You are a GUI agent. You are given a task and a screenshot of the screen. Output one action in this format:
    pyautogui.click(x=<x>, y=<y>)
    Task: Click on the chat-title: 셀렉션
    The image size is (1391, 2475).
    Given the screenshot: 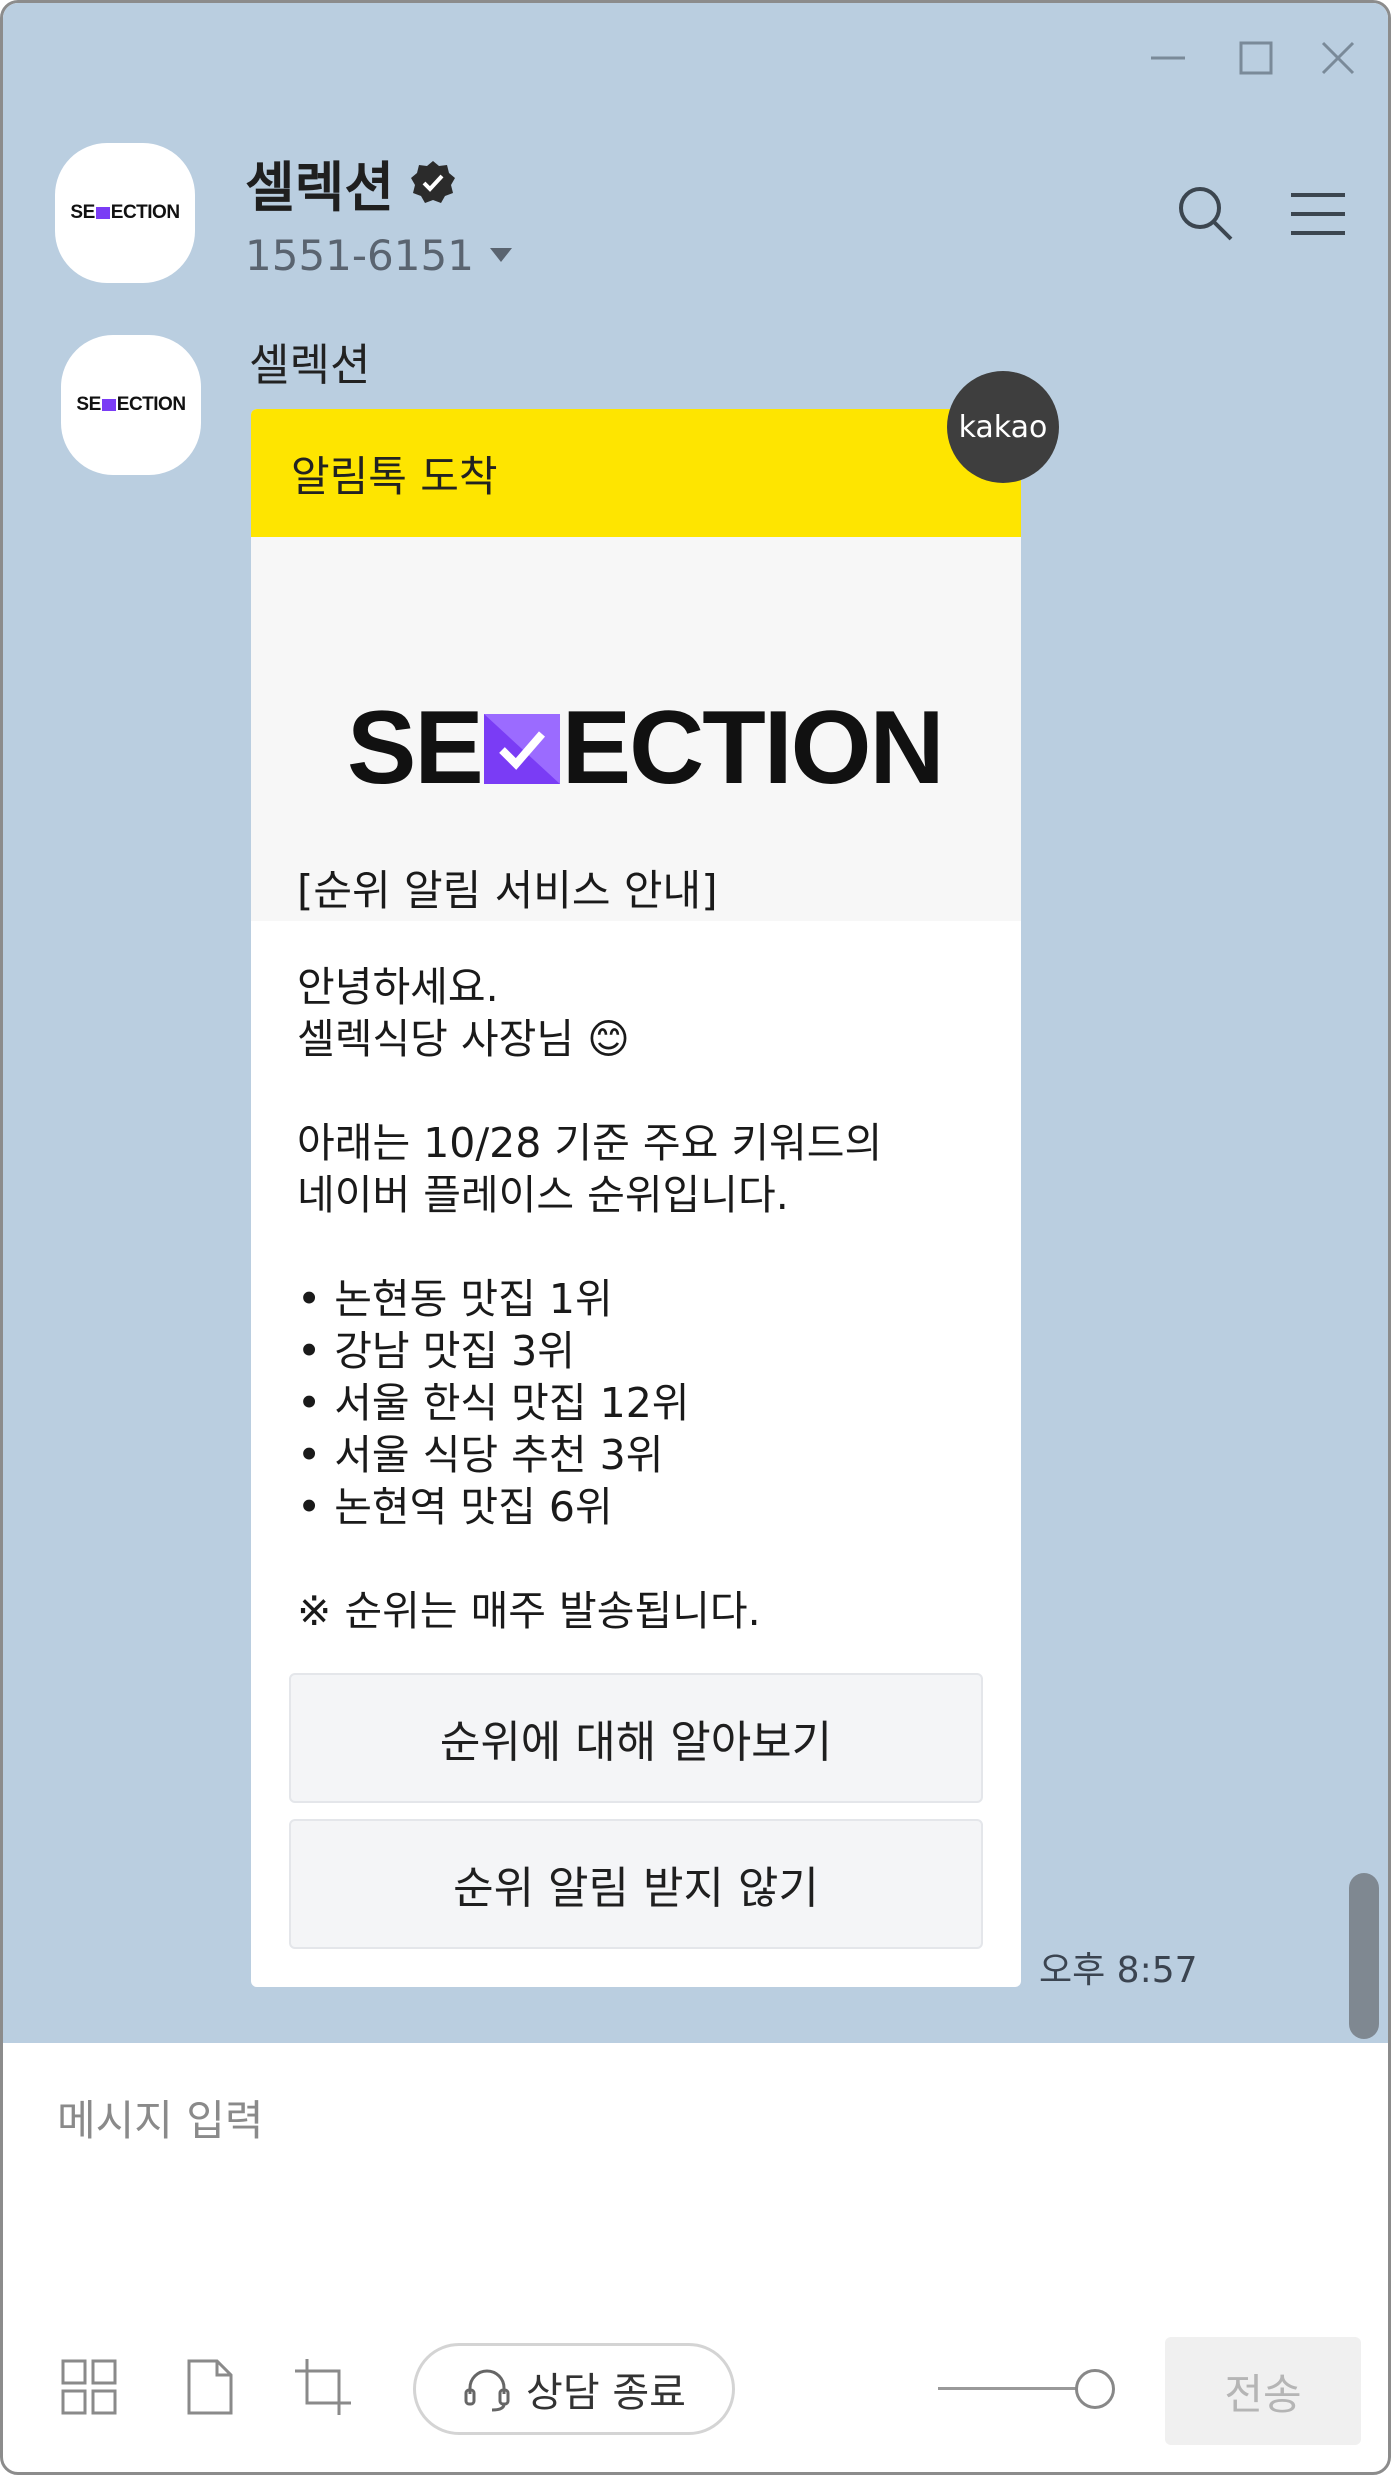 What is the action you would take?
    pyautogui.click(x=351, y=182)
    